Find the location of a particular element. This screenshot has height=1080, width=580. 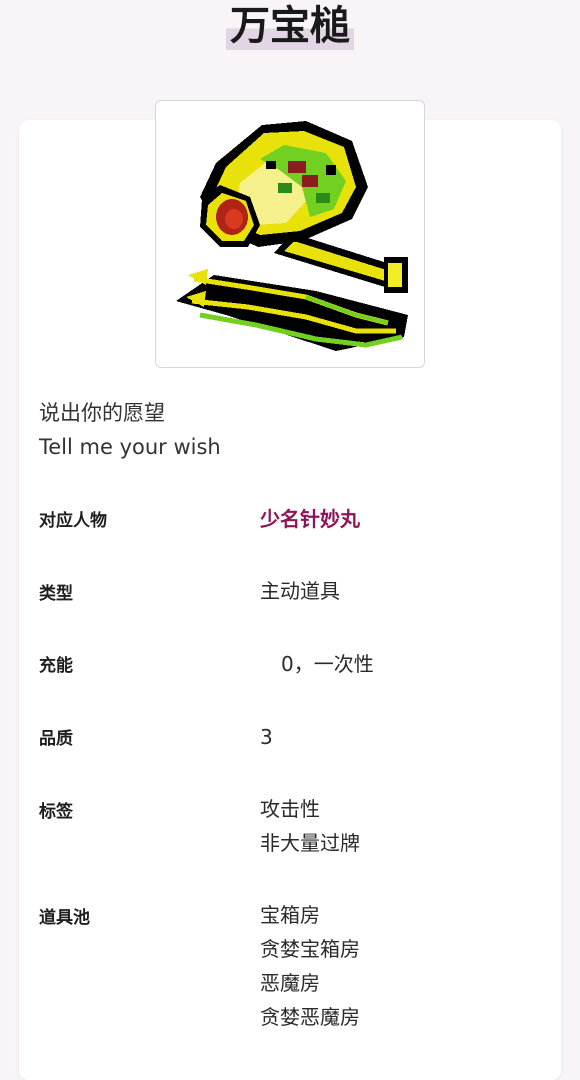

character-value: 少名针妙丸 is located at coordinates (310, 519).